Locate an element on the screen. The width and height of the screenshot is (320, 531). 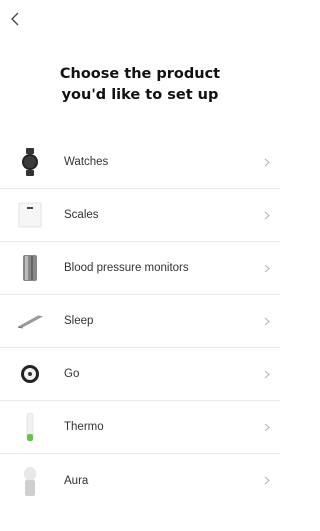
product-item-blood-pressure-monitors: Blood pressure monitors is located at coordinates (140, 268).